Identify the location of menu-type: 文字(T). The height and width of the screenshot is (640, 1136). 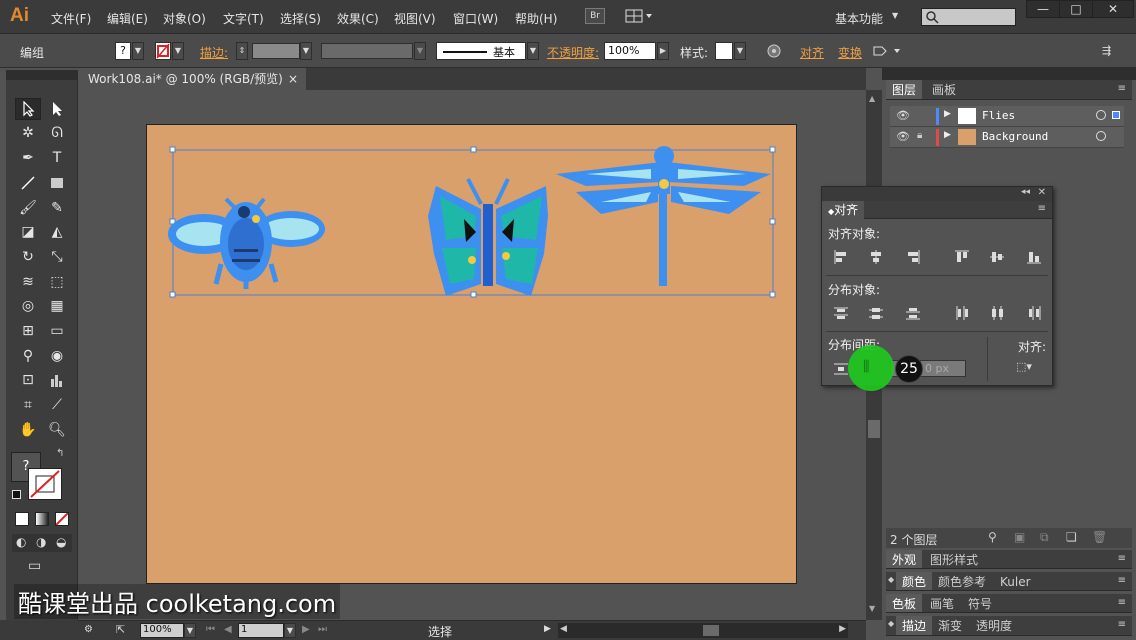
(243, 18).